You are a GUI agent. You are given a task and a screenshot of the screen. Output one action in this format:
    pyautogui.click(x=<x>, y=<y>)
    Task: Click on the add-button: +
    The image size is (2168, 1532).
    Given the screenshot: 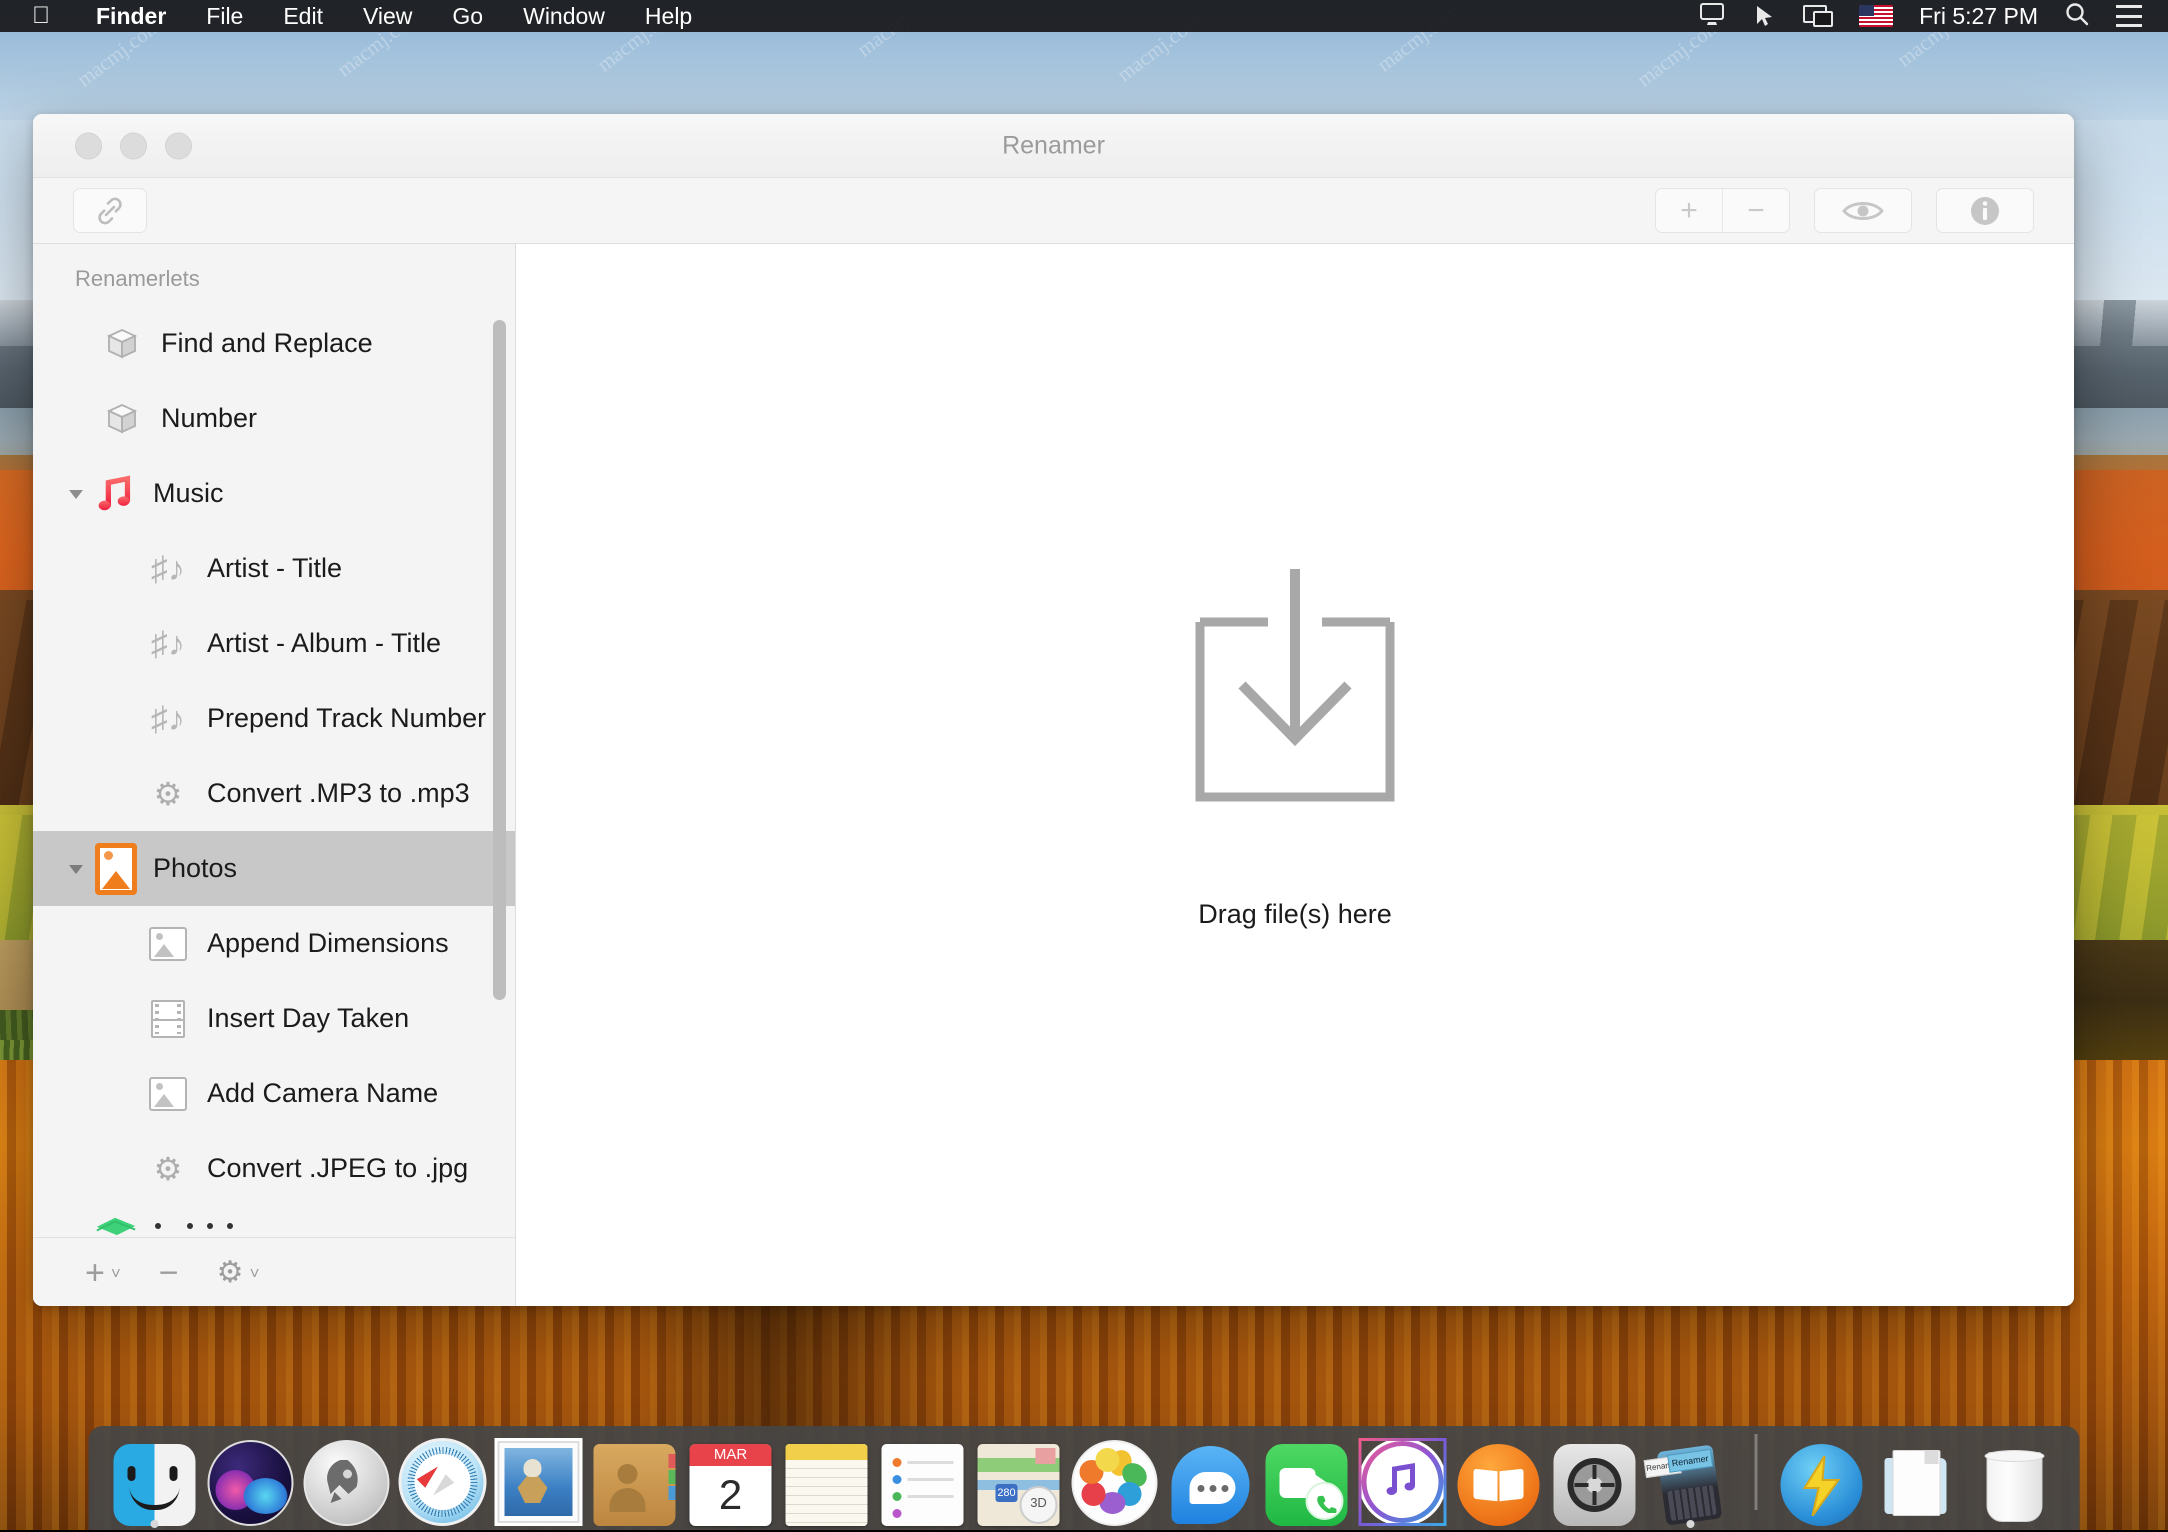 What is the action you would take?
    pyautogui.click(x=1689, y=210)
    